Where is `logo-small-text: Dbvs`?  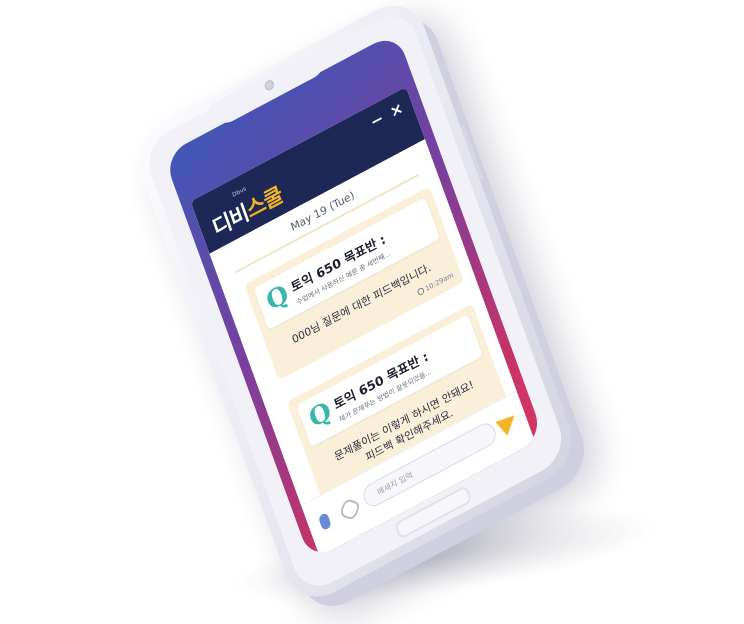
logo-small-text: Dbvs is located at coordinates (239, 192).